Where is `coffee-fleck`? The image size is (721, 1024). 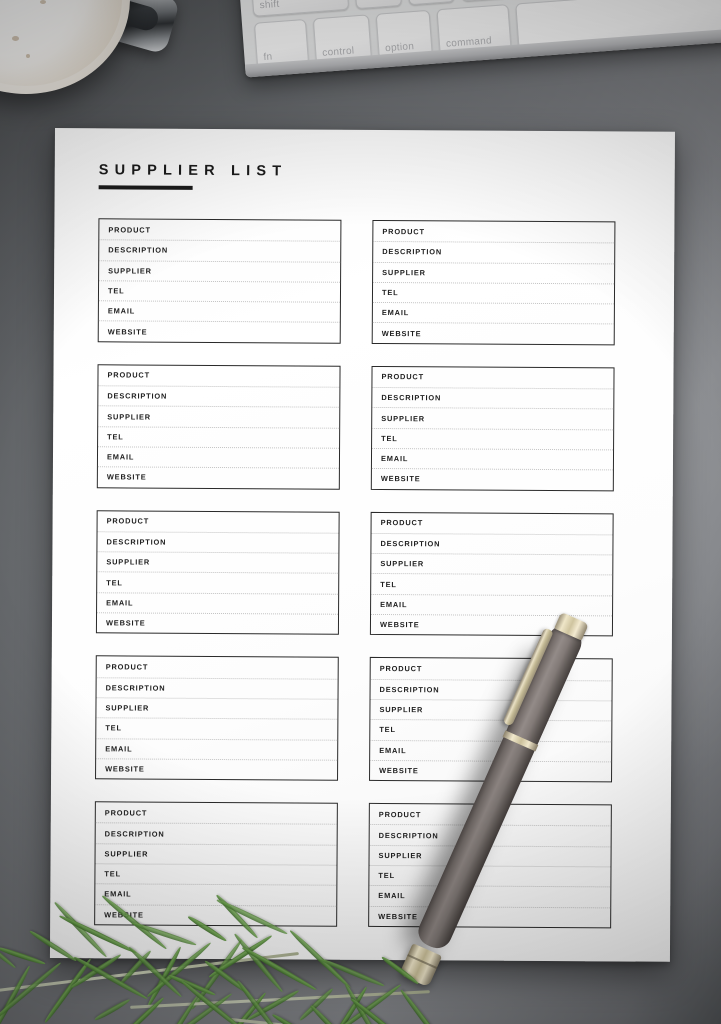 coffee-fleck is located at coordinates (15, 38).